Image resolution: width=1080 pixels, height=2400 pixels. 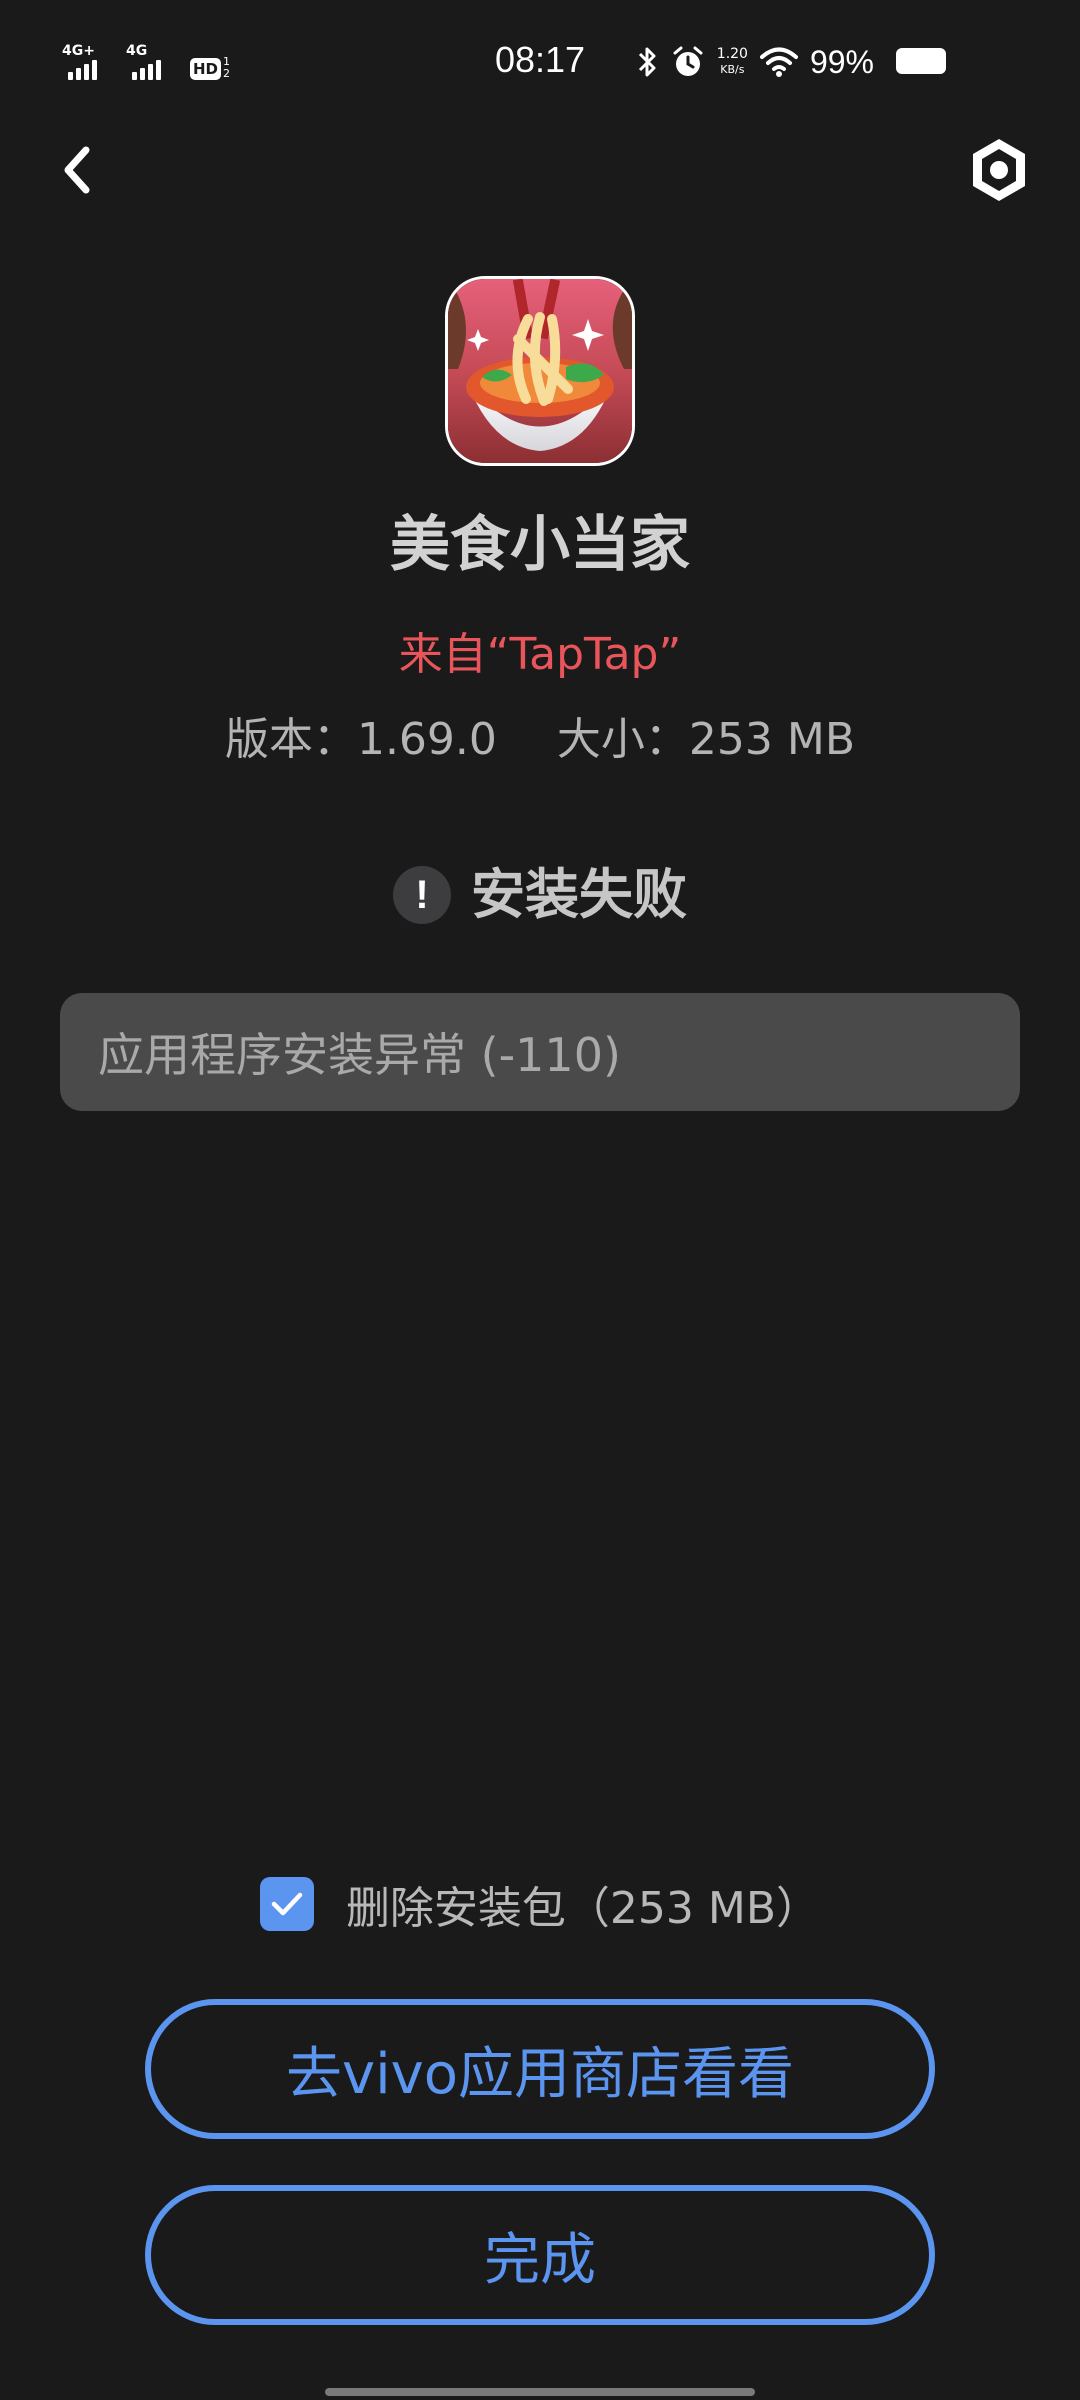 I want to click on delete-package-option: 删除安装包（253 MB）, so click(x=540, y=1904).